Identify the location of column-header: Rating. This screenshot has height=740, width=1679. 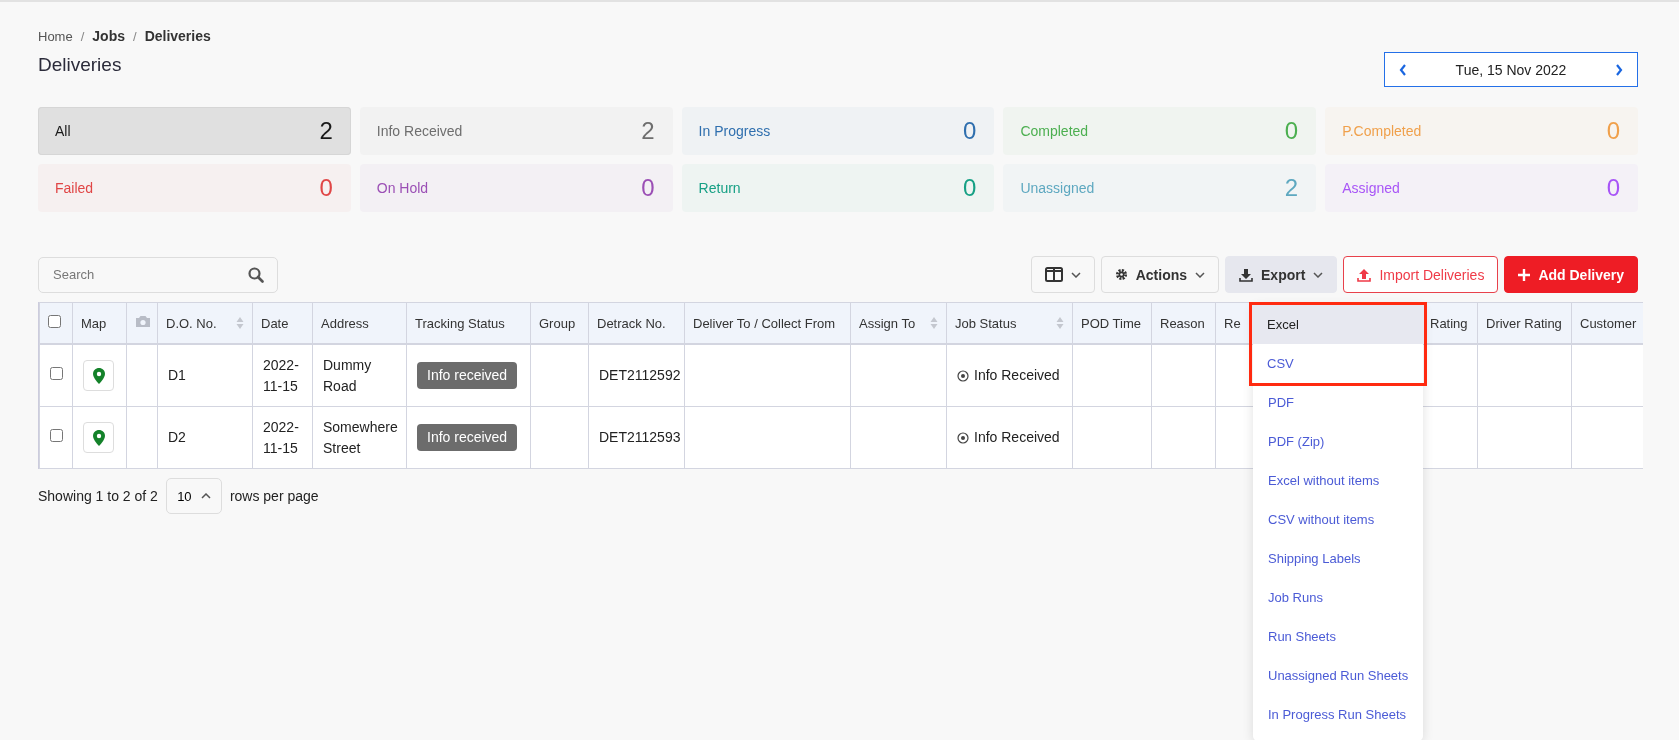
(1449, 323).